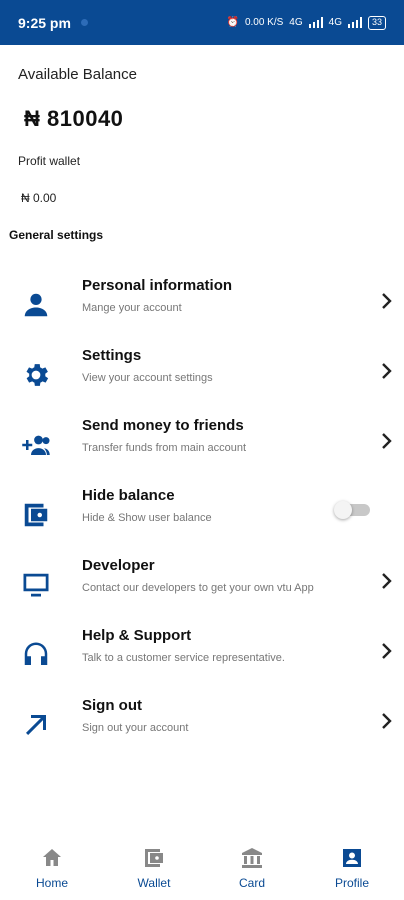 The height and width of the screenshot is (900, 404). Describe the element at coordinates (112, 705) in the screenshot. I see `menu-title: Sign out` at that location.